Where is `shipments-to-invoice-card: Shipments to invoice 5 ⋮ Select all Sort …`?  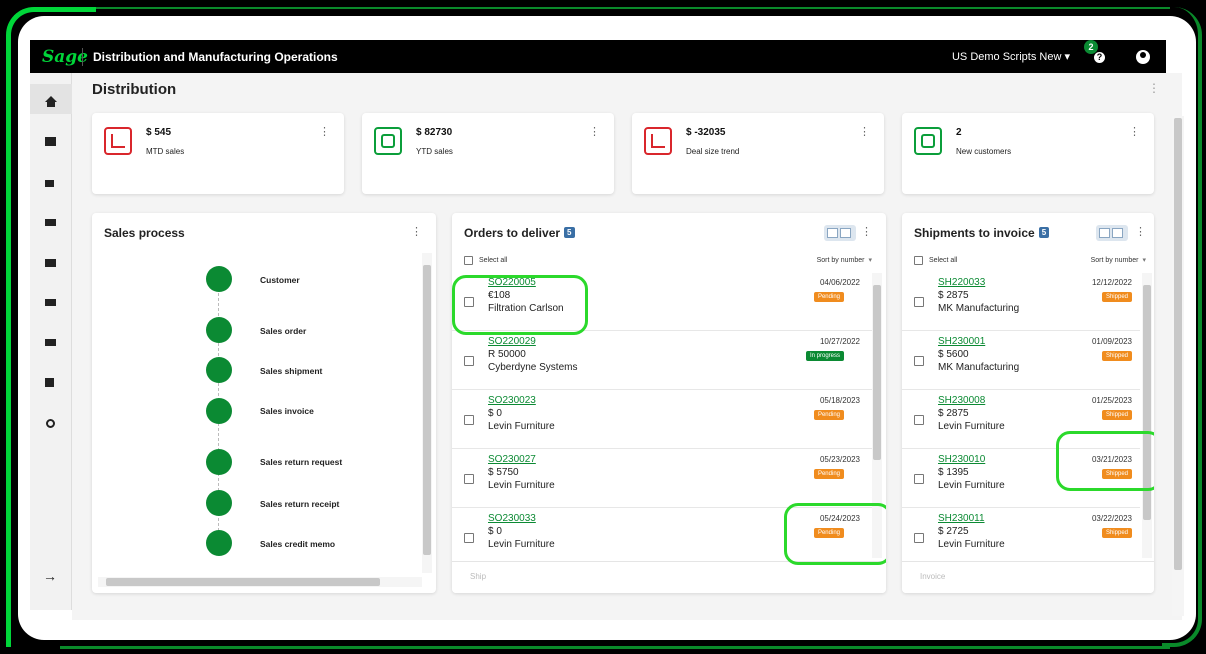
shipments-to-invoice-card: Shipments to invoice 5 ⋮ Select all Sort … is located at coordinates (1028, 403).